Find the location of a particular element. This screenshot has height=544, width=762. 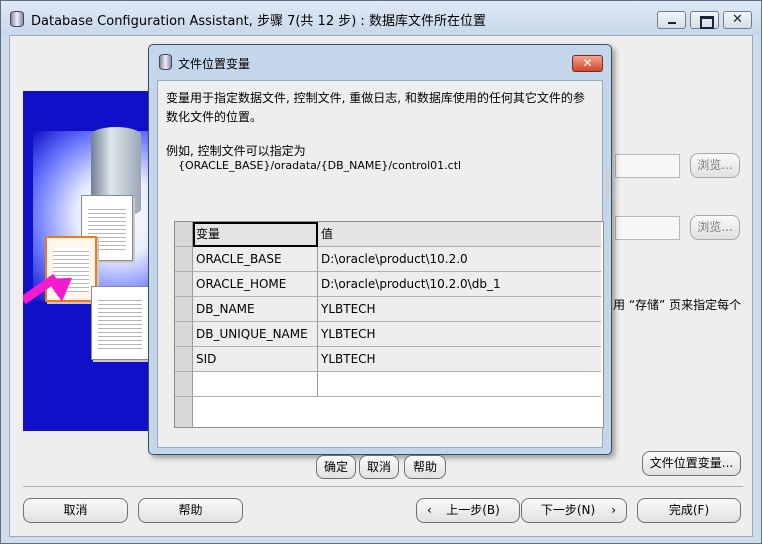

document-icon is located at coordinates (120, 323).